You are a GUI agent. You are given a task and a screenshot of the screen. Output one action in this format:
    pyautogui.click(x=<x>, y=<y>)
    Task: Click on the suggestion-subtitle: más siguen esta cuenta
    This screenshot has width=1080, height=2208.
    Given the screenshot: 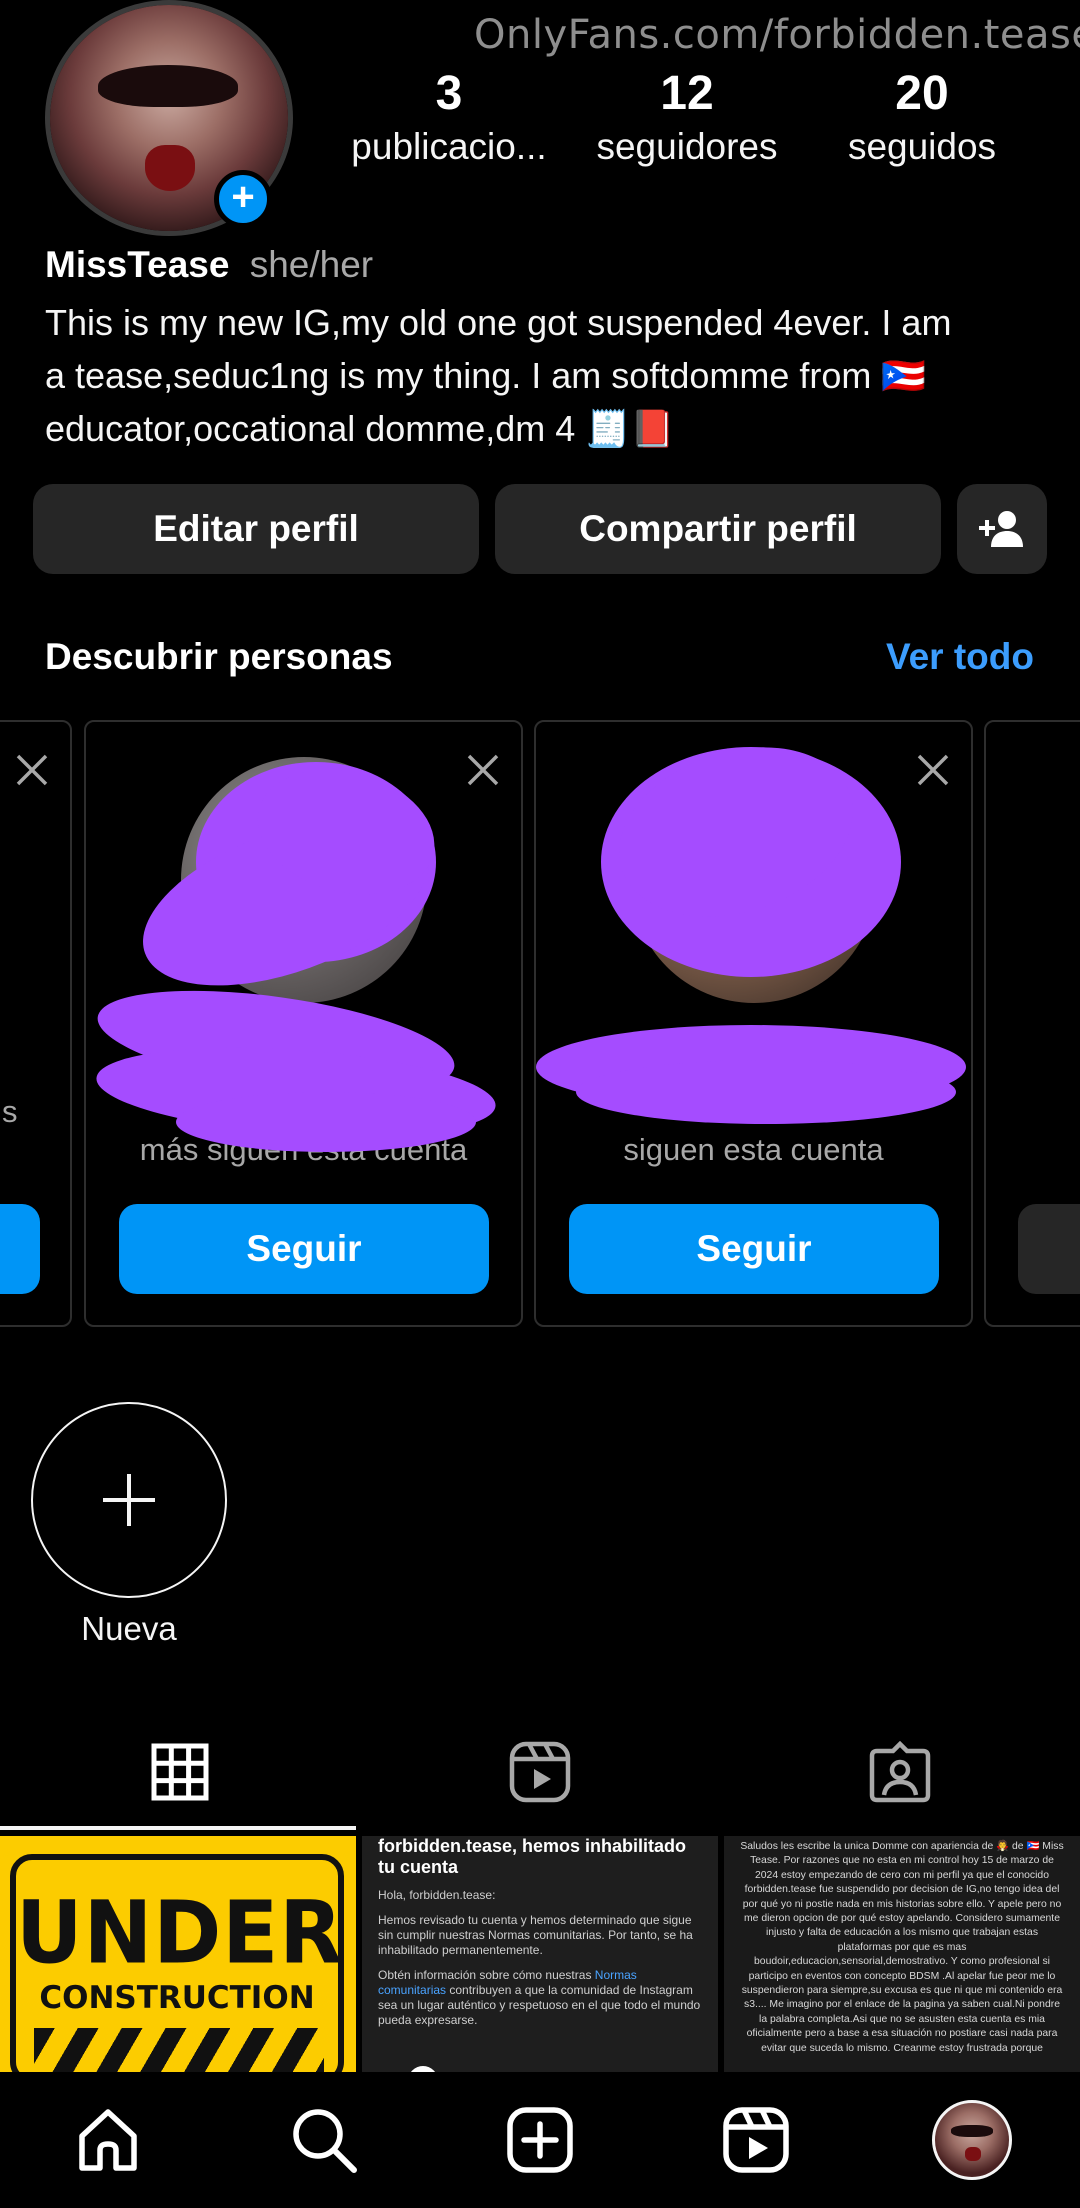 What is the action you would take?
    pyautogui.click(x=303, y=1149)
    